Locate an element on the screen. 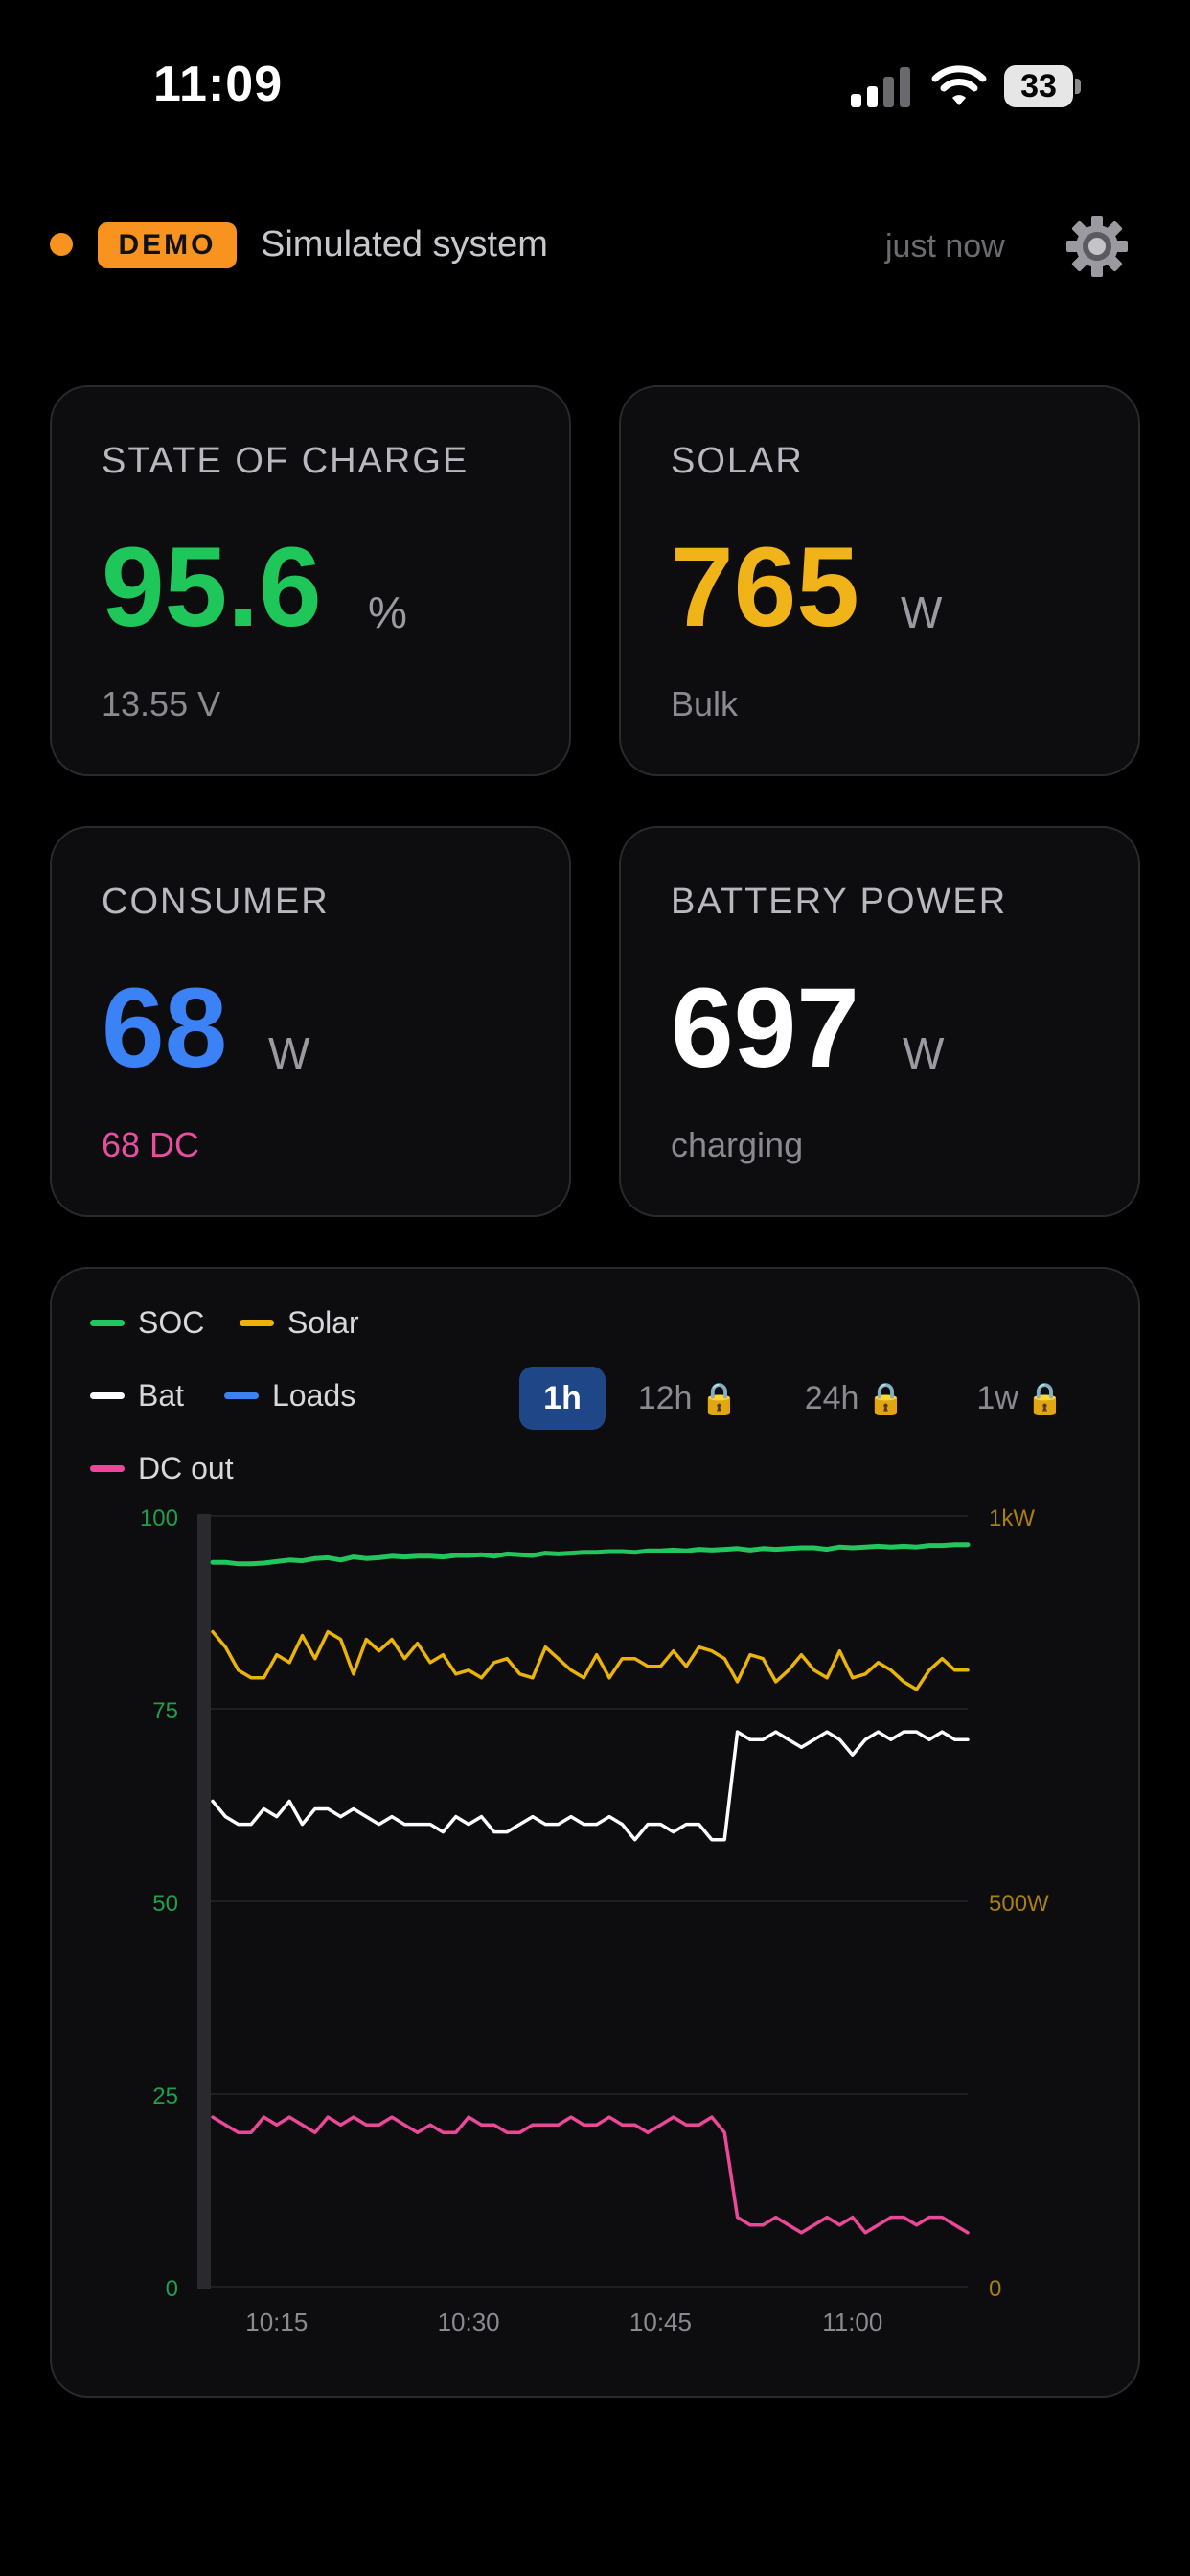 The image size is (1190, 2576). x-tick-label: 11:00 is located at coordinates (852, 2322).